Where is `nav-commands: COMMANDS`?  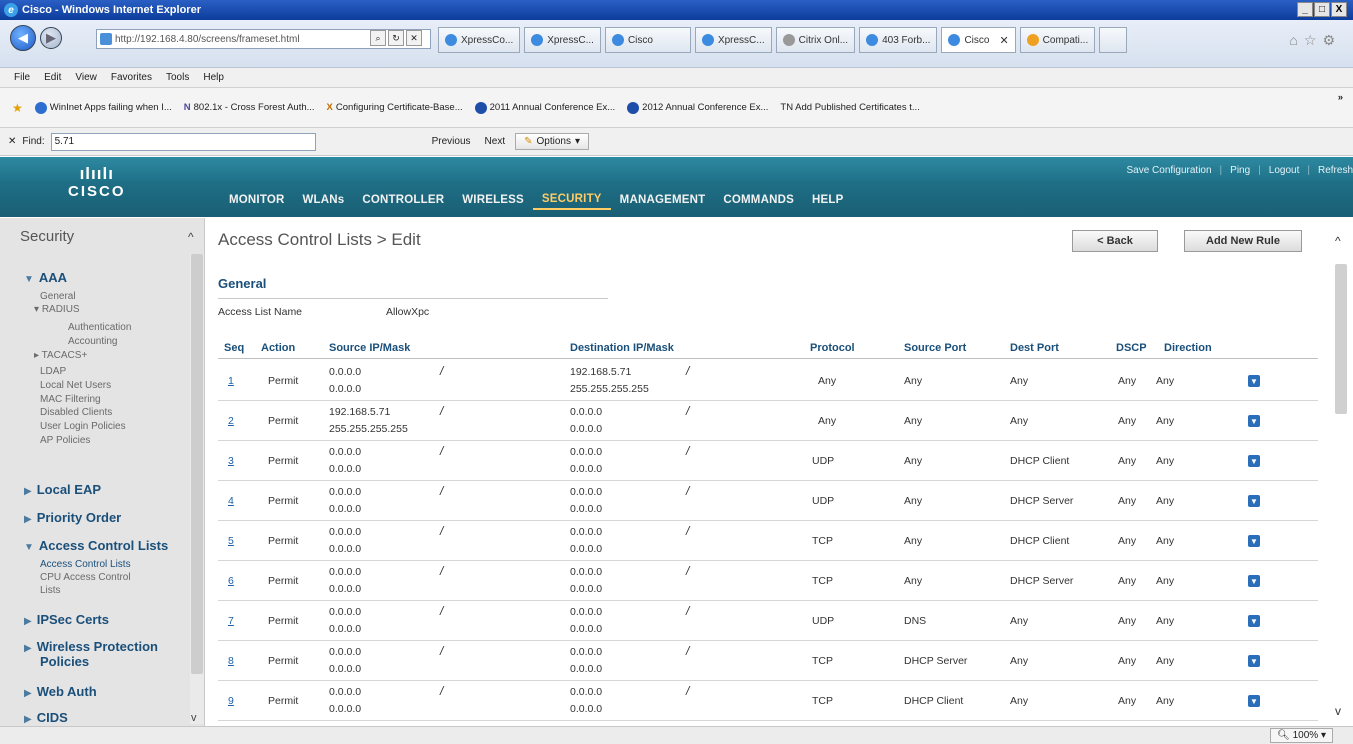 nav-commands: COMMANDS is located at coordinates (758, 200).